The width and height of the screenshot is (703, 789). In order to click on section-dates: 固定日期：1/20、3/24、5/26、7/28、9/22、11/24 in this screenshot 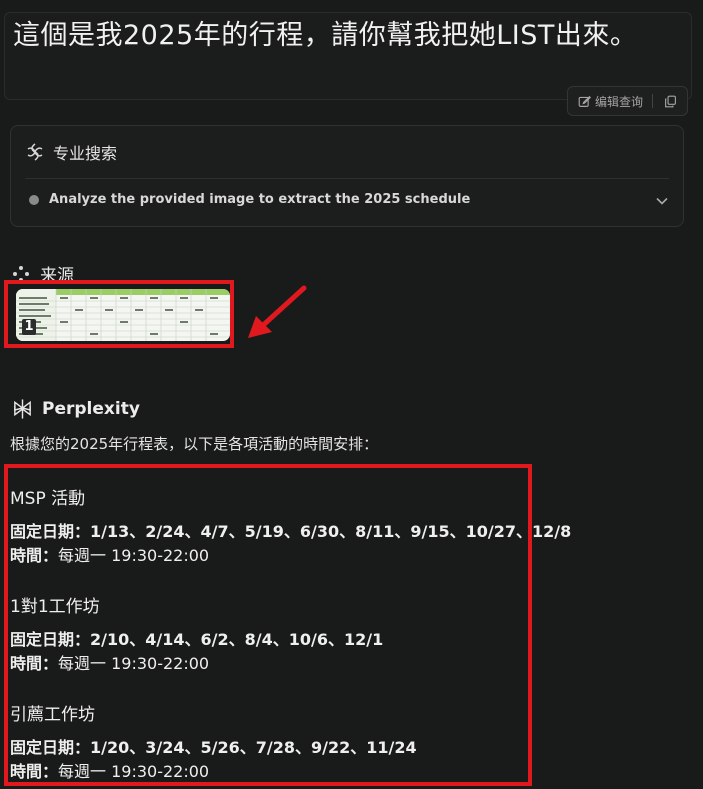, I will do `click(213, 746)`.